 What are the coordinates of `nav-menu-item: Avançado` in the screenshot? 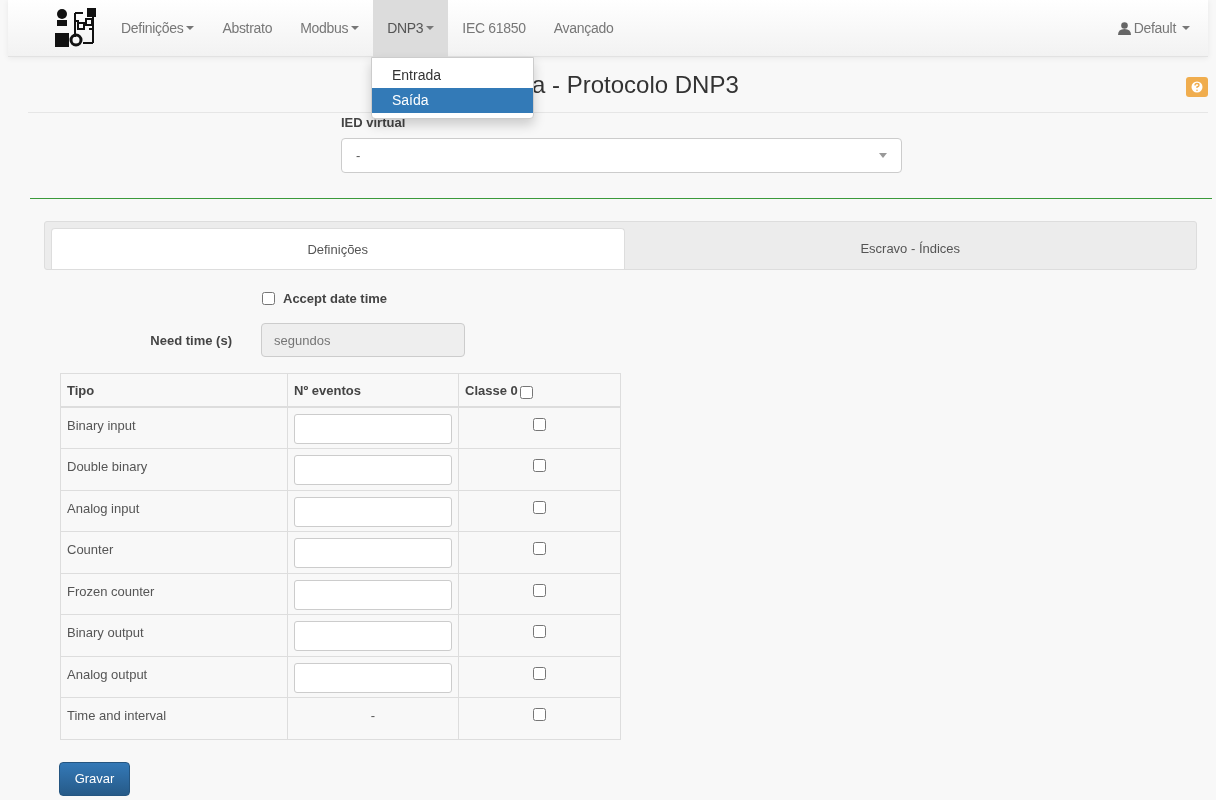 It's located at (583, 28).